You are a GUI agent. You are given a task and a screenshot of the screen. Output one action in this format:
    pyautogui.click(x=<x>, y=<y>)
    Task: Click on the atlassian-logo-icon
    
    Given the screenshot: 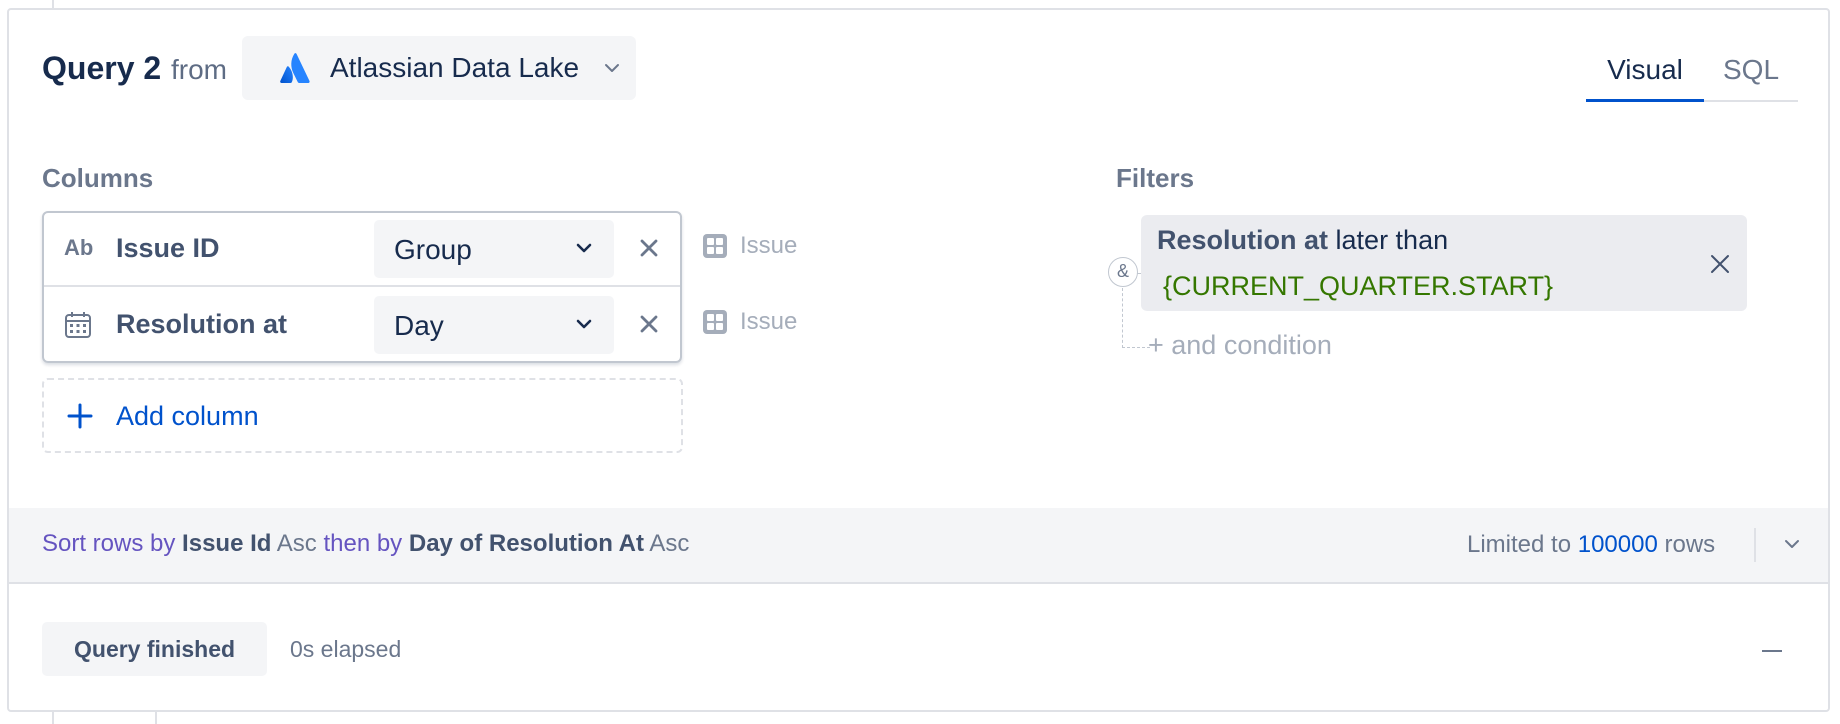 What is the action you would take?
    pyautogui.click(x=295, y=68)
    